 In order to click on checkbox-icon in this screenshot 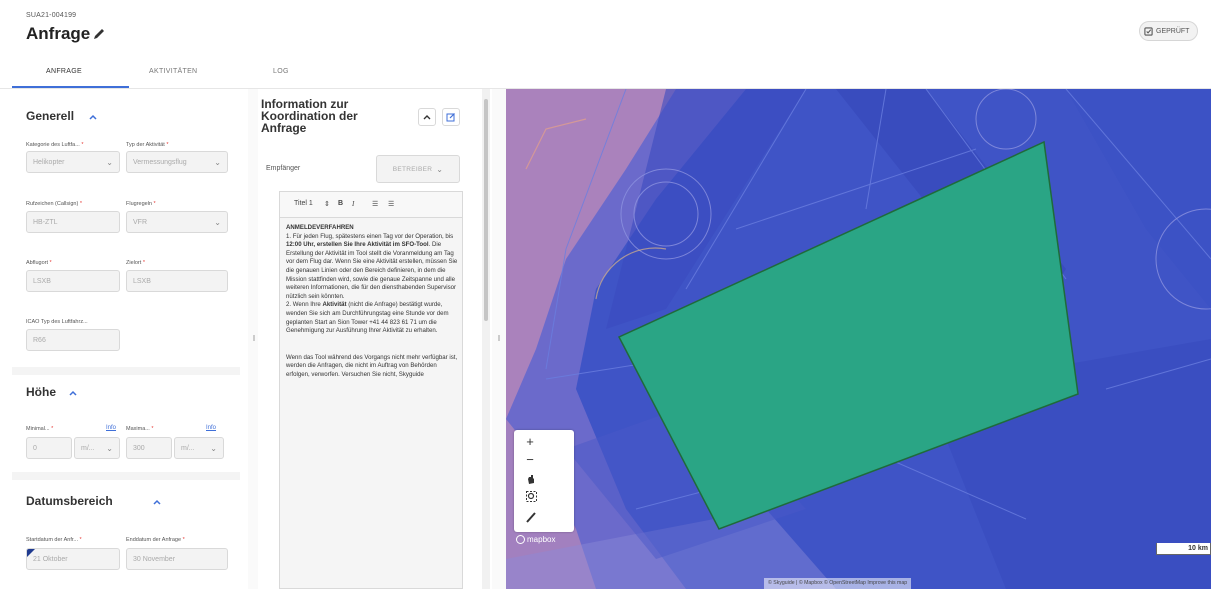, I will do `click(1148, 31)`.